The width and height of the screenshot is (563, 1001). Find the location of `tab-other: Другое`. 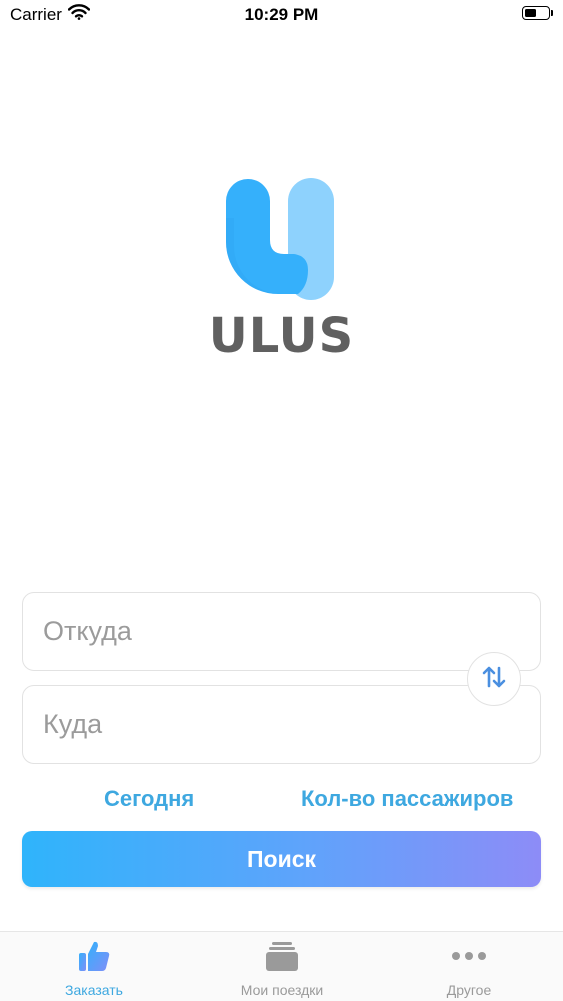

tab-other: Другое is located at coordinates (469, 966).